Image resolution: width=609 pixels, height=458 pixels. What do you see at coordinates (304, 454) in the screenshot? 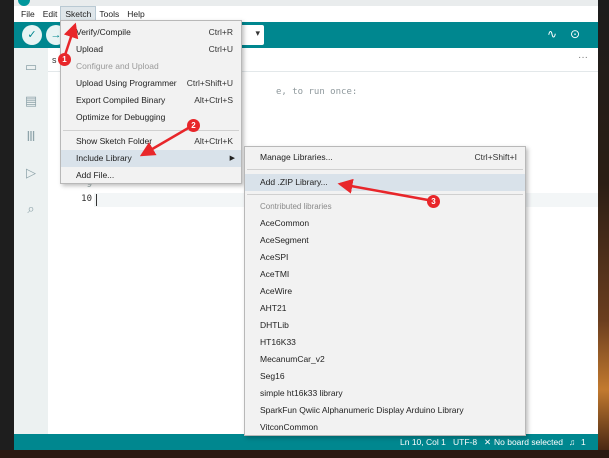
I see `taskbar-strip` at bounding box center [304, 454].